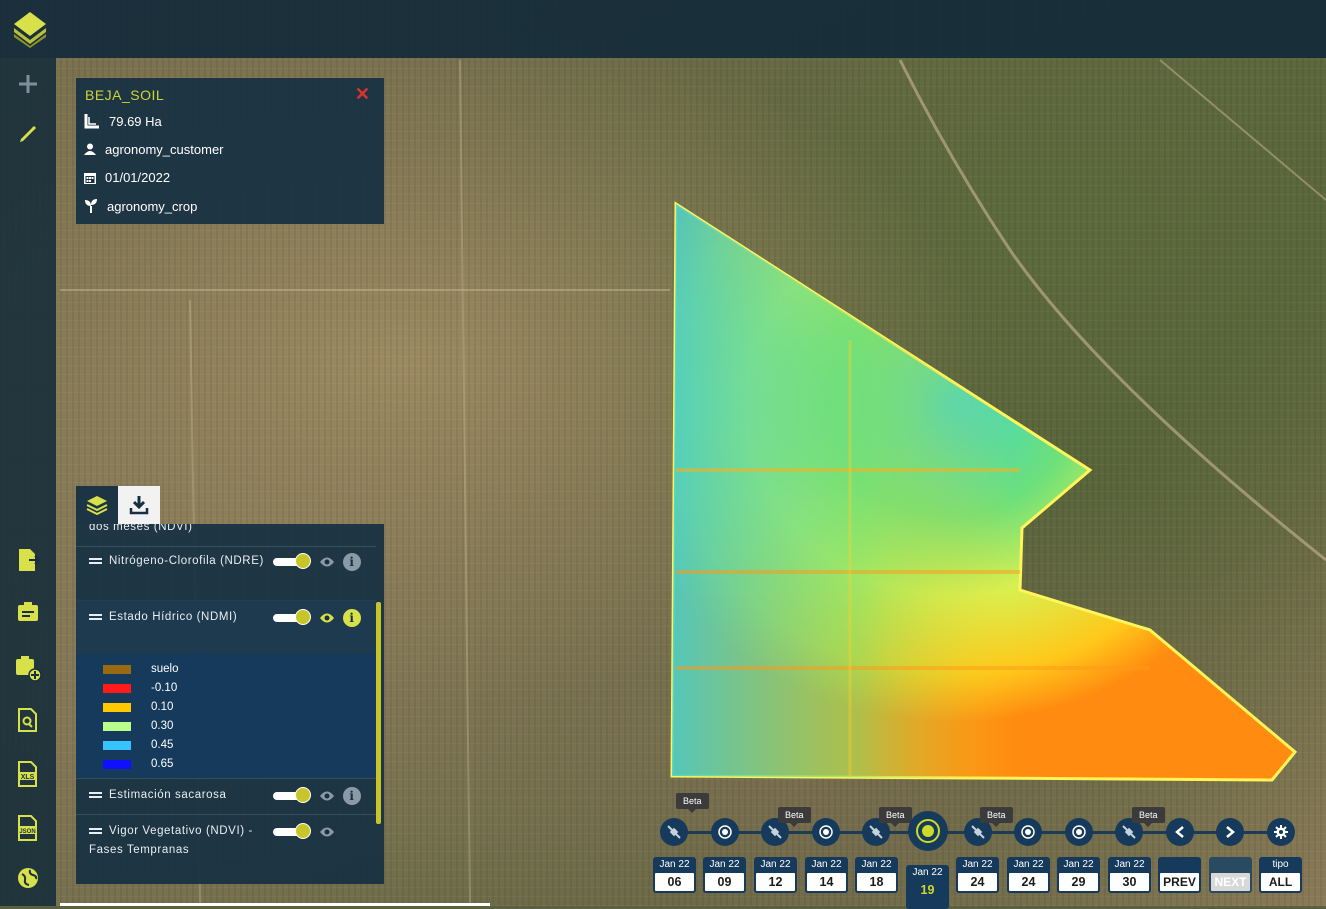  I want to click on document-search-icon, so click(28, 720).